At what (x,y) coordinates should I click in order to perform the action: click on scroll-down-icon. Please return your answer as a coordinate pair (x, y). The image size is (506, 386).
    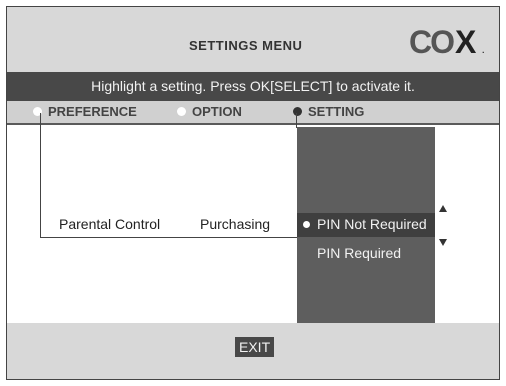
    Looking at the image, I should click on (443, 242).